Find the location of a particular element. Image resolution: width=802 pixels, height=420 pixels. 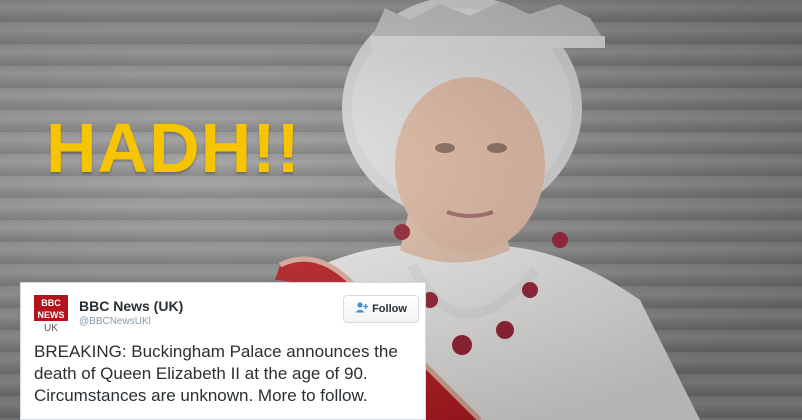

bbc-news-logo-sub: UK is located at coordinates (51, 328).